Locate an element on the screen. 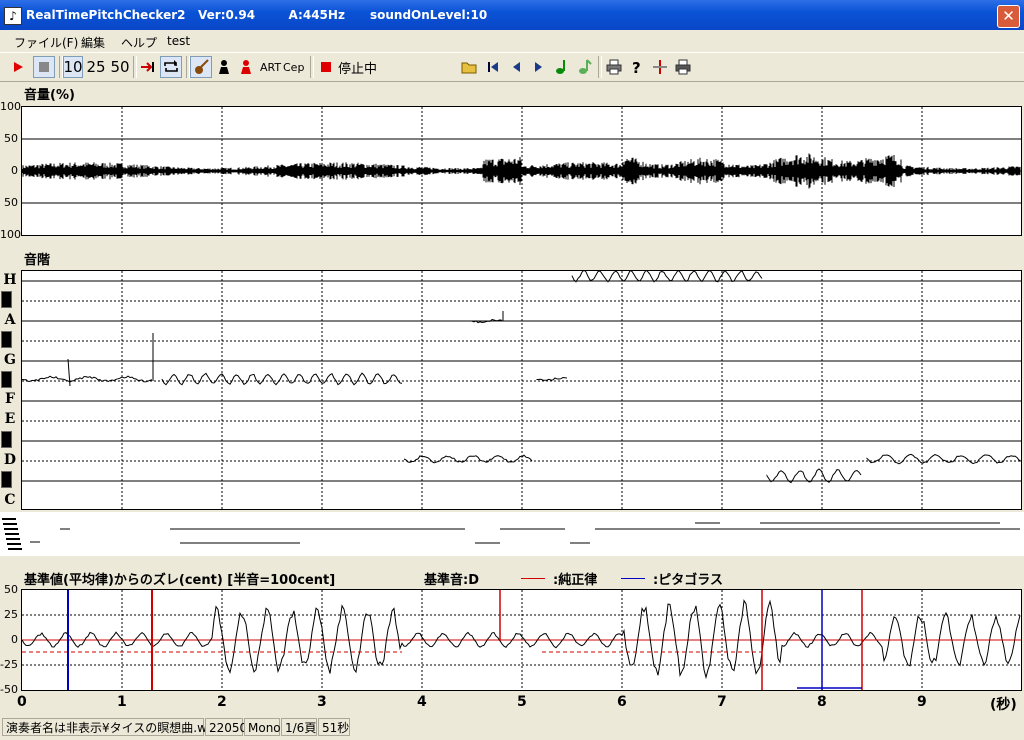  play-icon is located at coordinates (18, 67).